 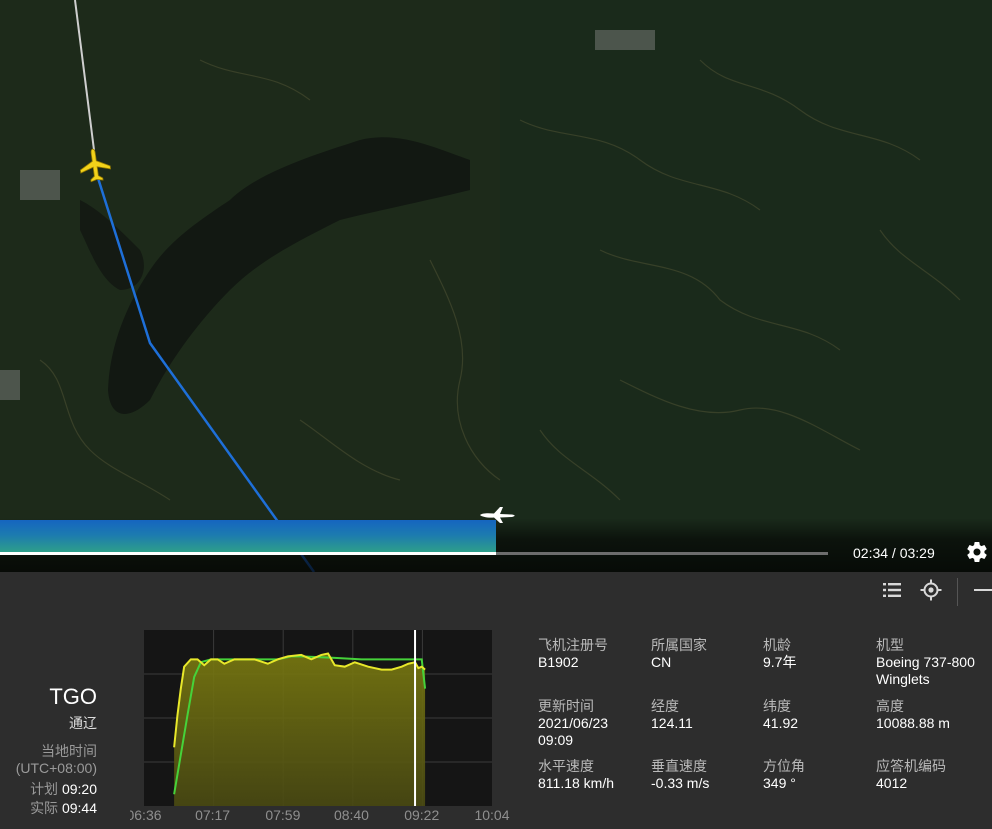 What do you see at coordinates (573, 731) in the screenshot?
I see `updated-value: 2021/06/23 09:09` at bounding box center [573, 731].